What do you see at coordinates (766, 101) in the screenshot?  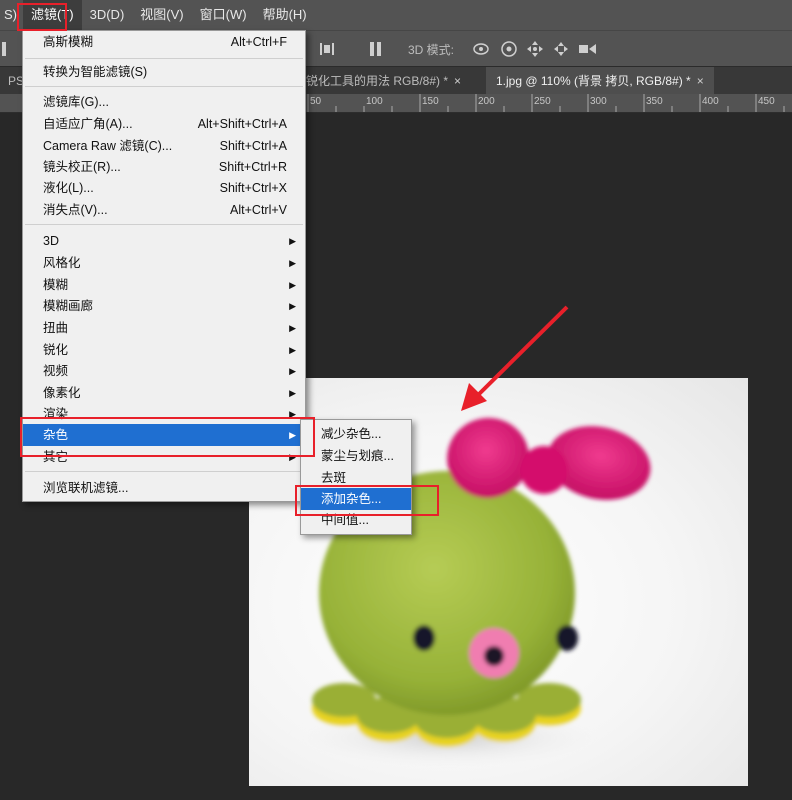 I see `ruler-label: 450` at bounding box center [766, 101].